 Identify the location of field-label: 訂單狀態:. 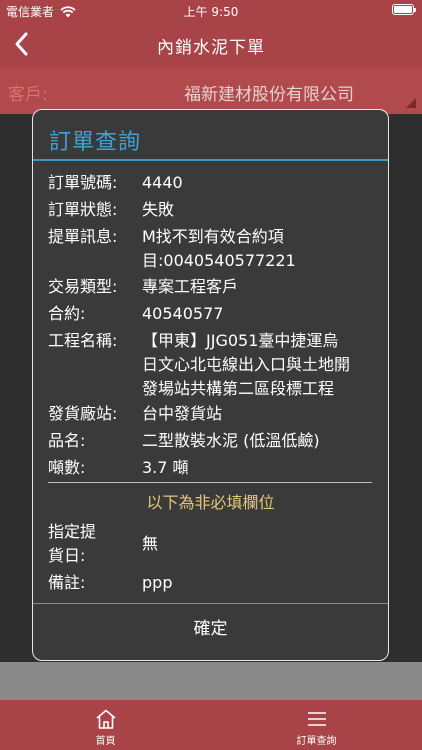
(83, 209).